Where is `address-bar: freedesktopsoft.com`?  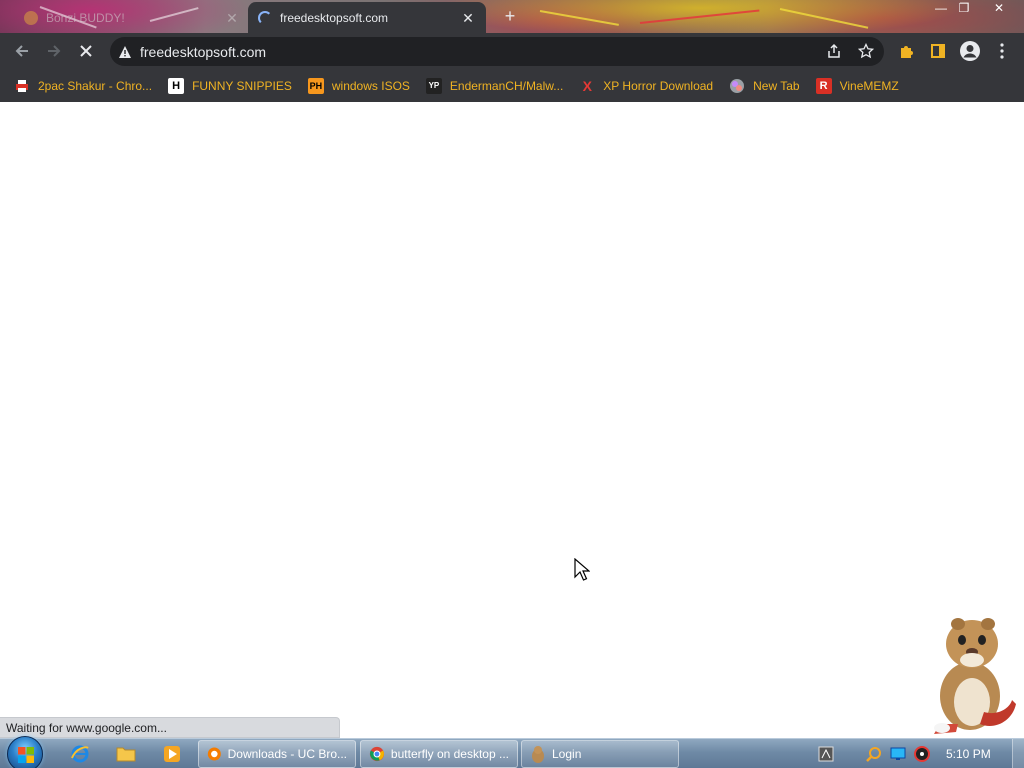 address-bar: freedesktopsoft.com is located at coordinates (497, 51).